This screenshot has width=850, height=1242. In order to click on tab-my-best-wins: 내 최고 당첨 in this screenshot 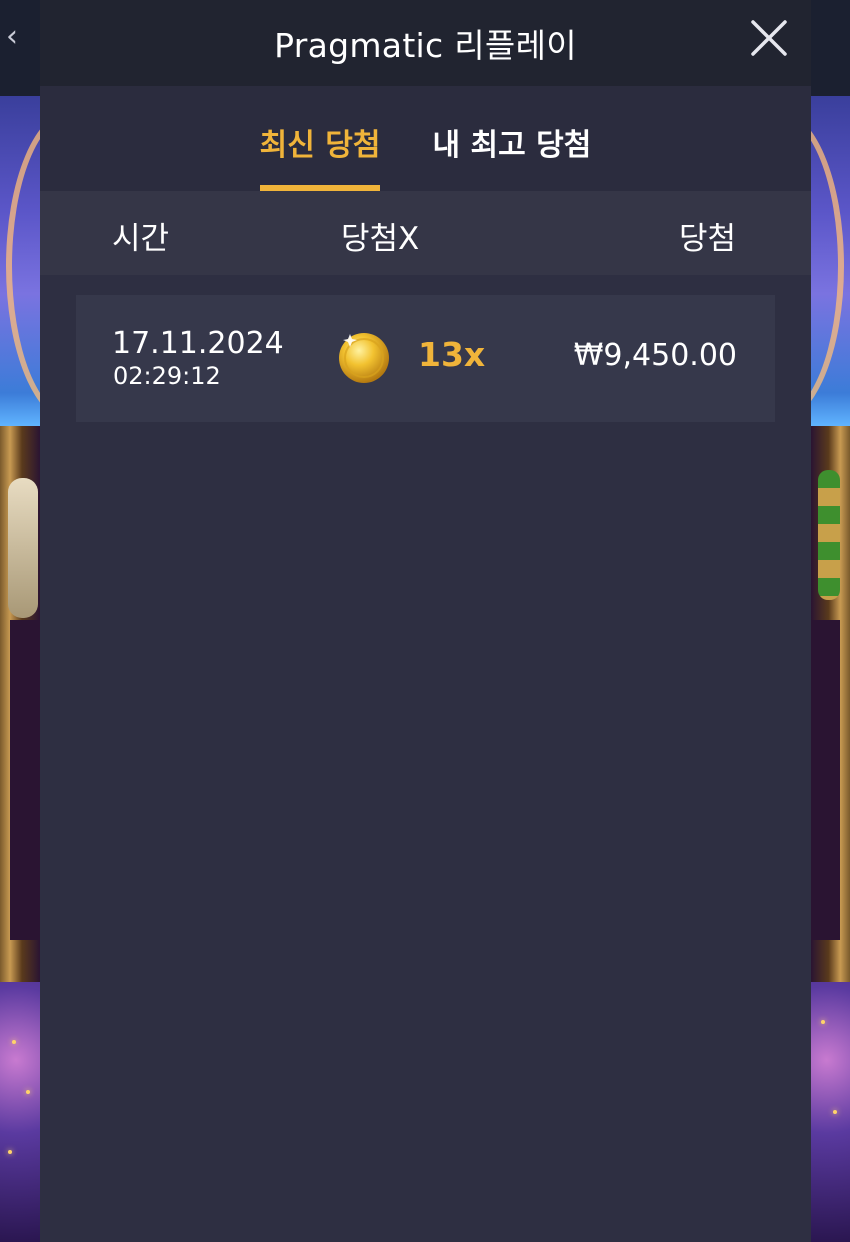, I will do `click(511, 155)`.